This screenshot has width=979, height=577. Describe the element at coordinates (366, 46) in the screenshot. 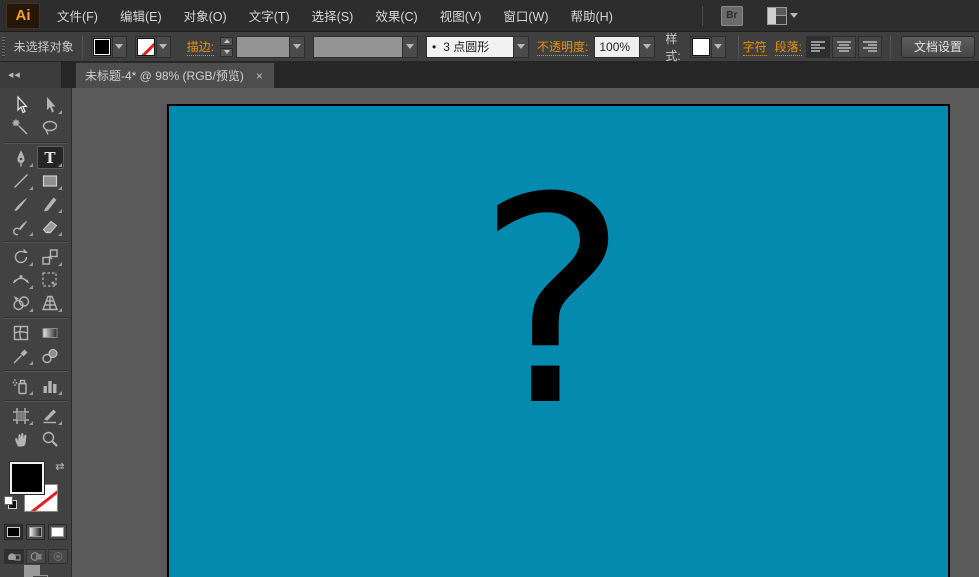

I see `variable-width-profile-combo` at that location.